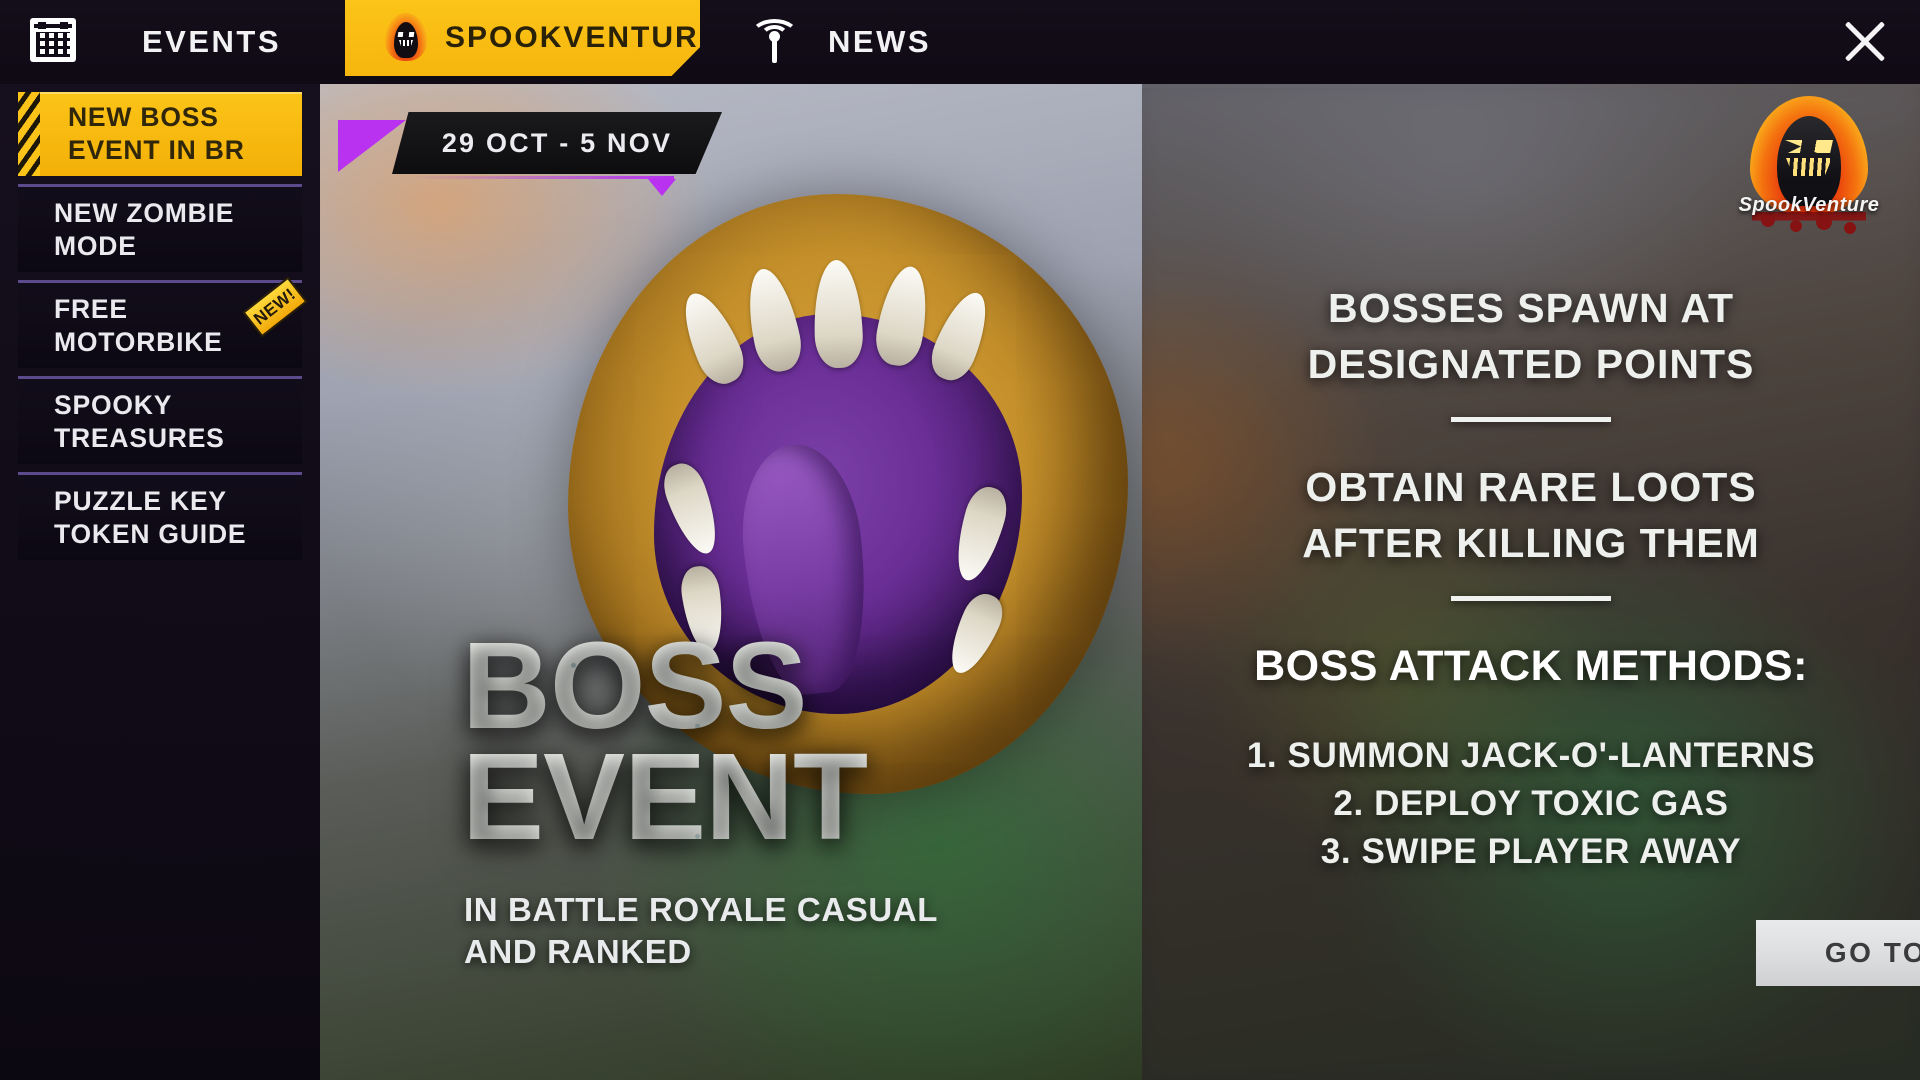  I want to click on poster-subtitle-line1: IN BATTLE ROYALE CASUAL, so click(701, 909).